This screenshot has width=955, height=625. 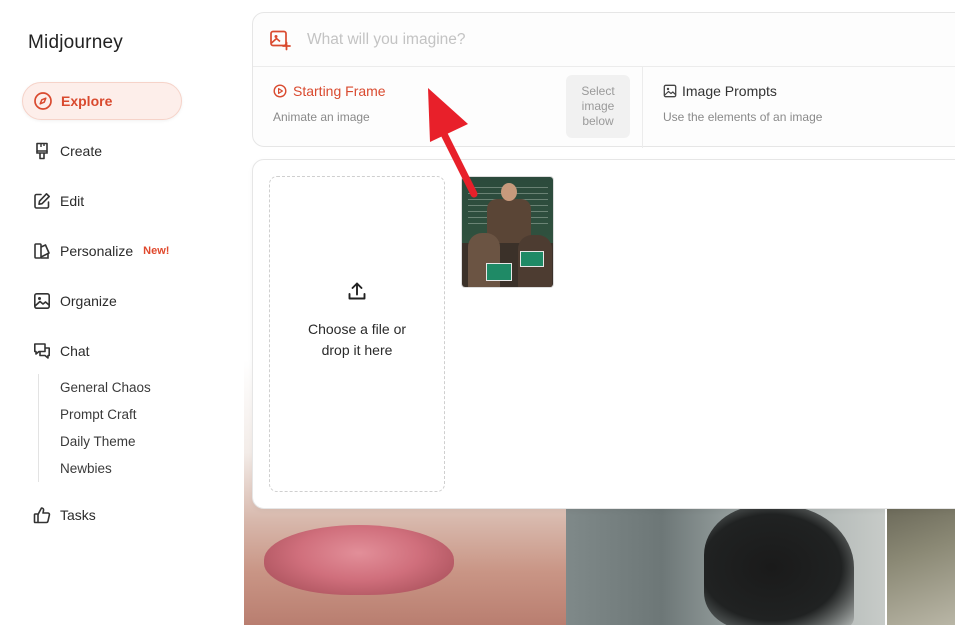 I want to click on thumb-laptop-right, so click(x=532, y=259).